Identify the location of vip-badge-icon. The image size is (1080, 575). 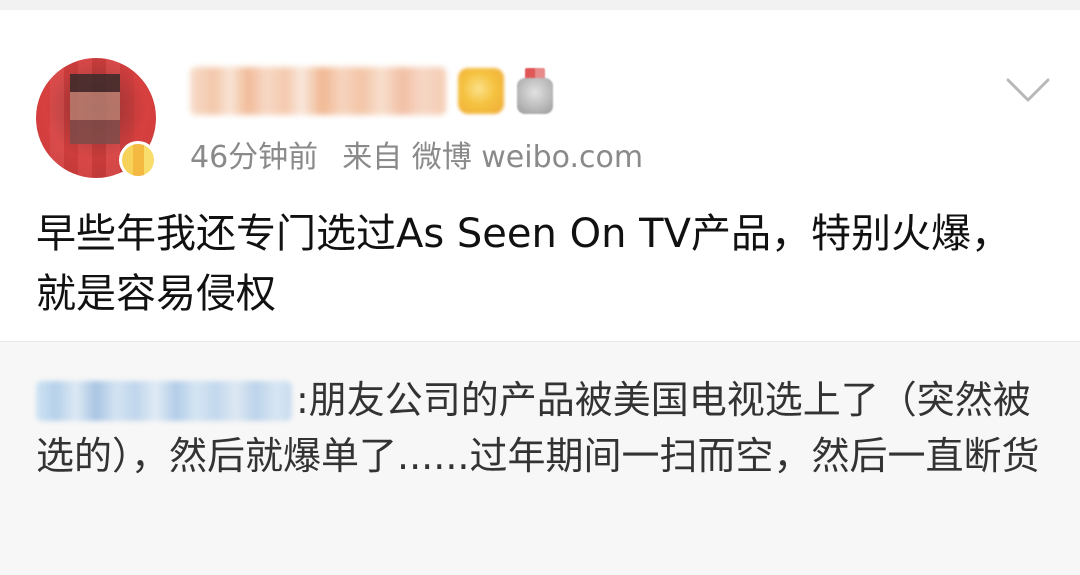
(138, 160).